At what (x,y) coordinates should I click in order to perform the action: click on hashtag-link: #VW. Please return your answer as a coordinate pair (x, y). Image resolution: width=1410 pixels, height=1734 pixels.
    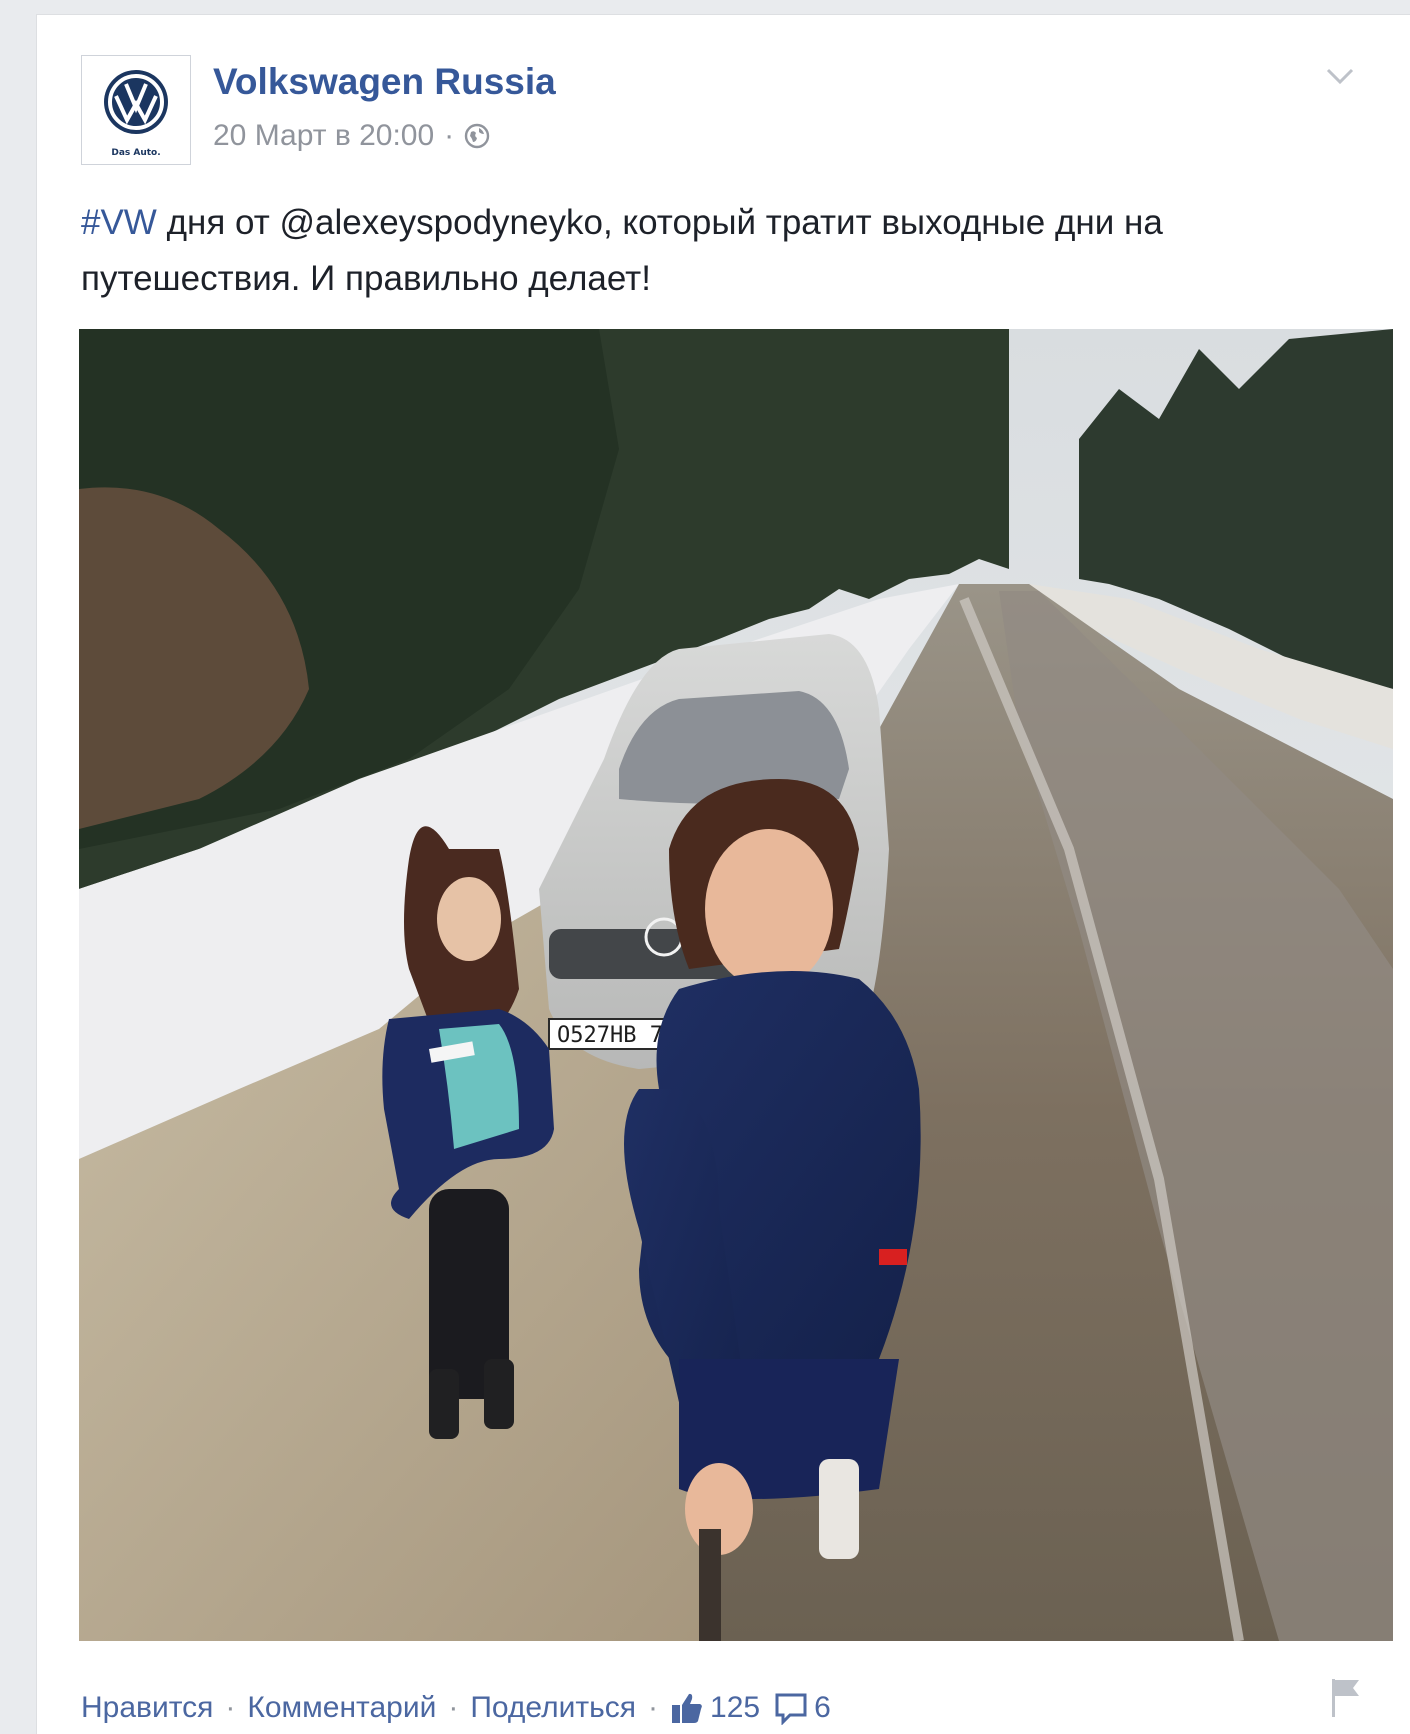
    Looking at the image, I should click on (119, 222).